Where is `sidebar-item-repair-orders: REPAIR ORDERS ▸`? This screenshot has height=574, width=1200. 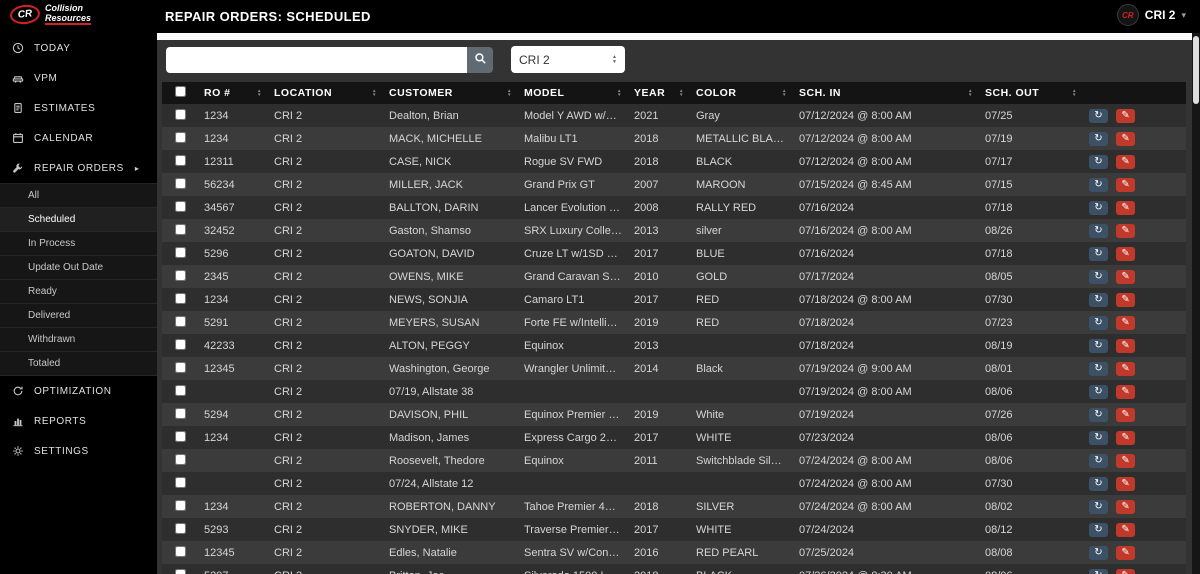
sidebar-item-repair-orders: REPAIR ORDERS ▸ is located at coordinates (78, 168).